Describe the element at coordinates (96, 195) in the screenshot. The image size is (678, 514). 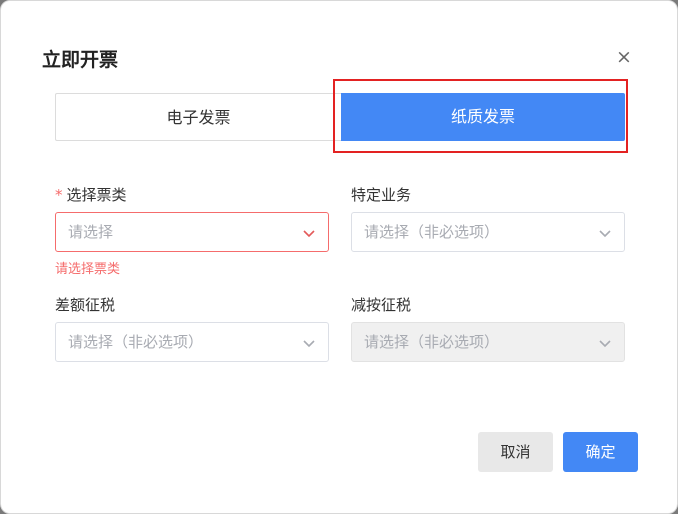
I see `ticket-type-label-text: 选择票类` at that location.